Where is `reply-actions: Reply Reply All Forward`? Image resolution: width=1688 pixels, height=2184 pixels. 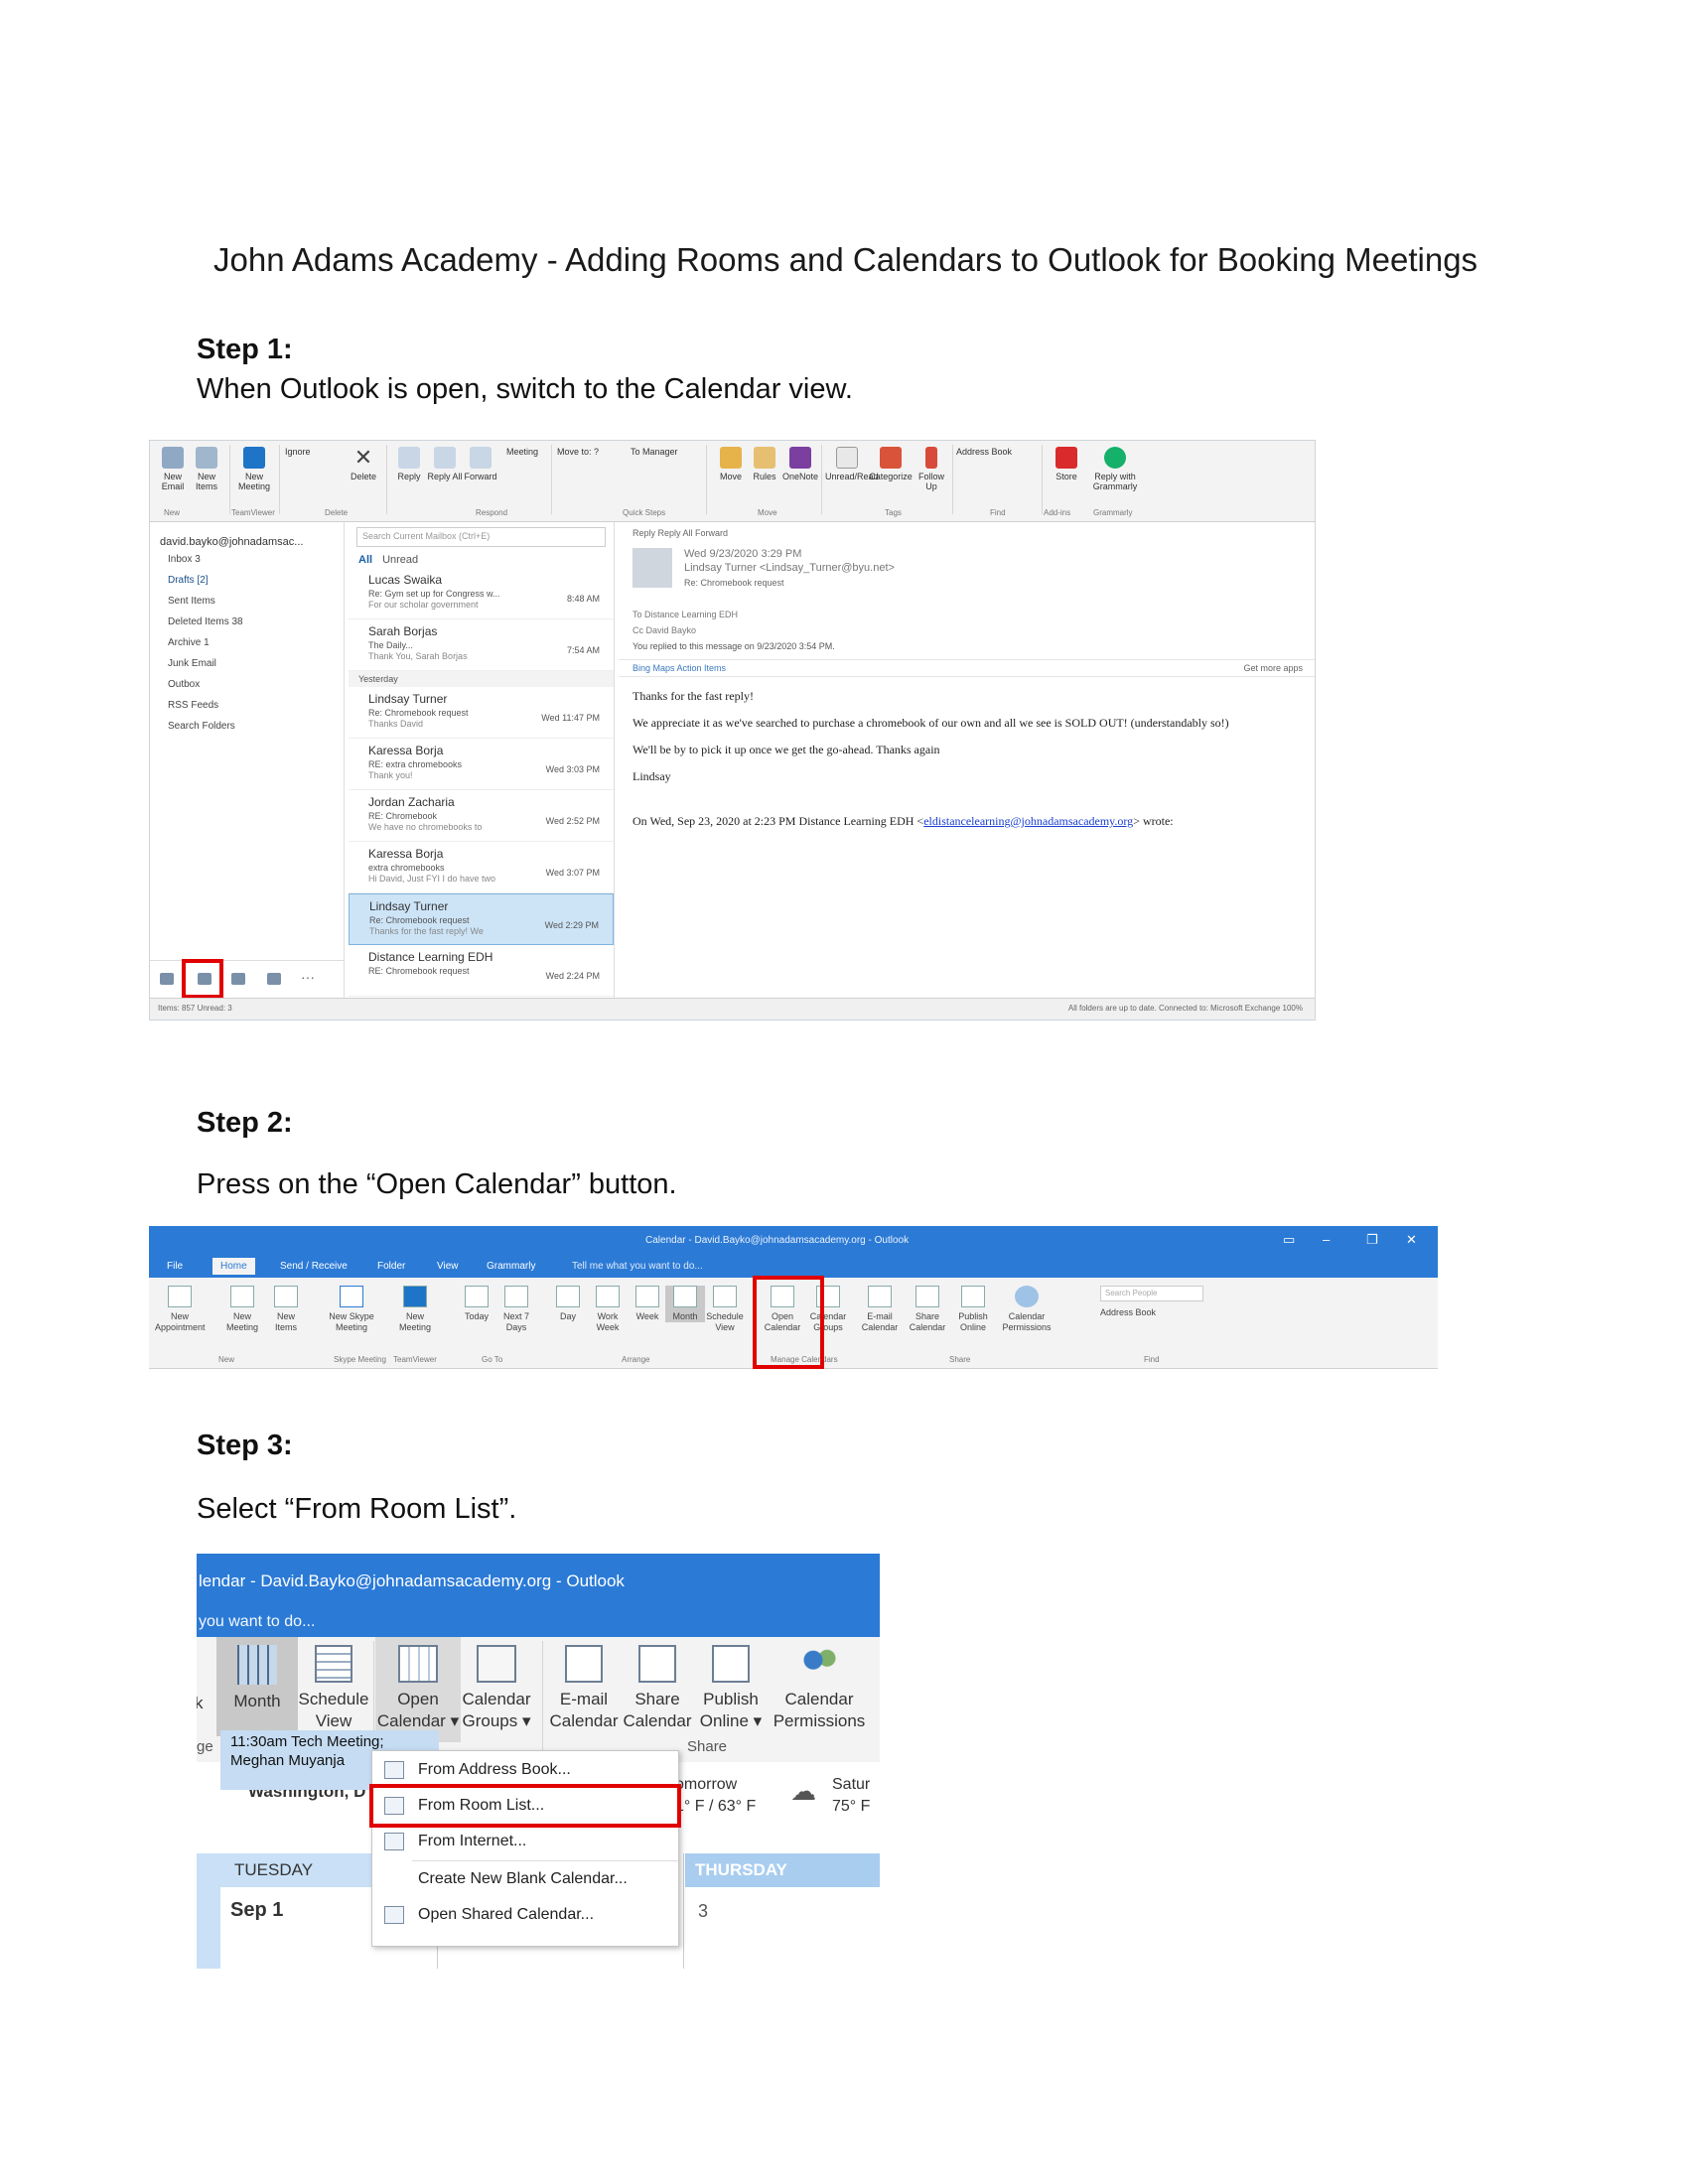
reply-actions: Reply Reply All Forward is located at coordinates (967, 533).